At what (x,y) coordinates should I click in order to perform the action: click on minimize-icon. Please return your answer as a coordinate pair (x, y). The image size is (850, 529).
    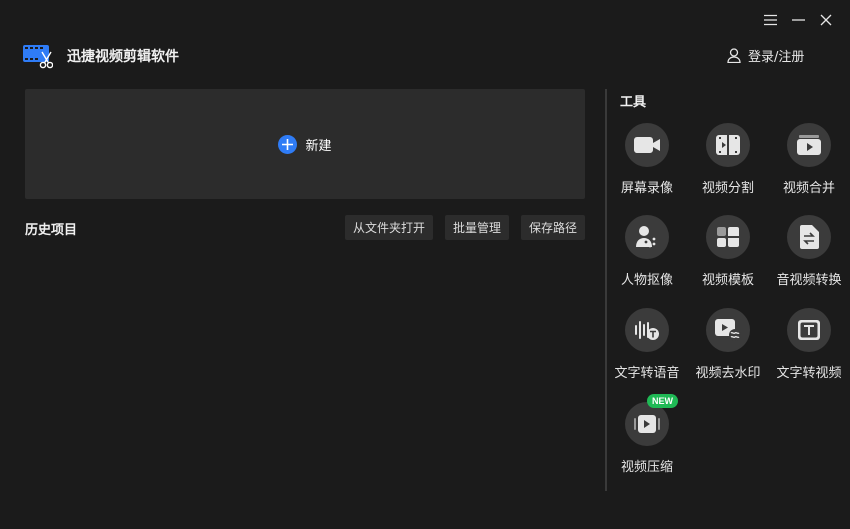
    Looking at the image, I should click on (798, 20).